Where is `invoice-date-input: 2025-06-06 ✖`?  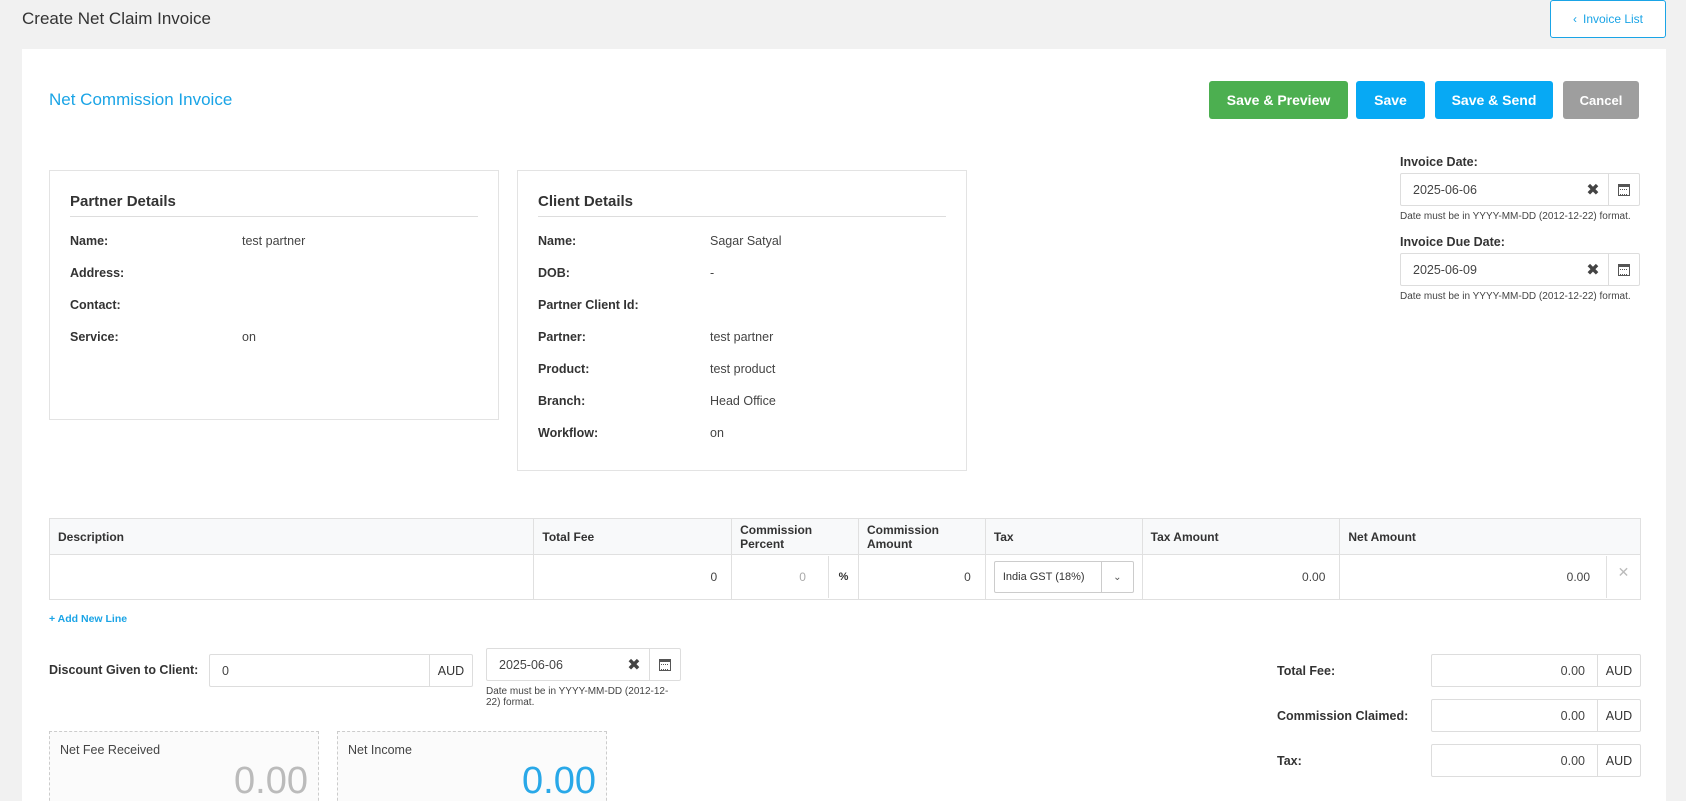
invoice-date-input: 2025-06-06 ✖ is located at coordinates (1520, 189).